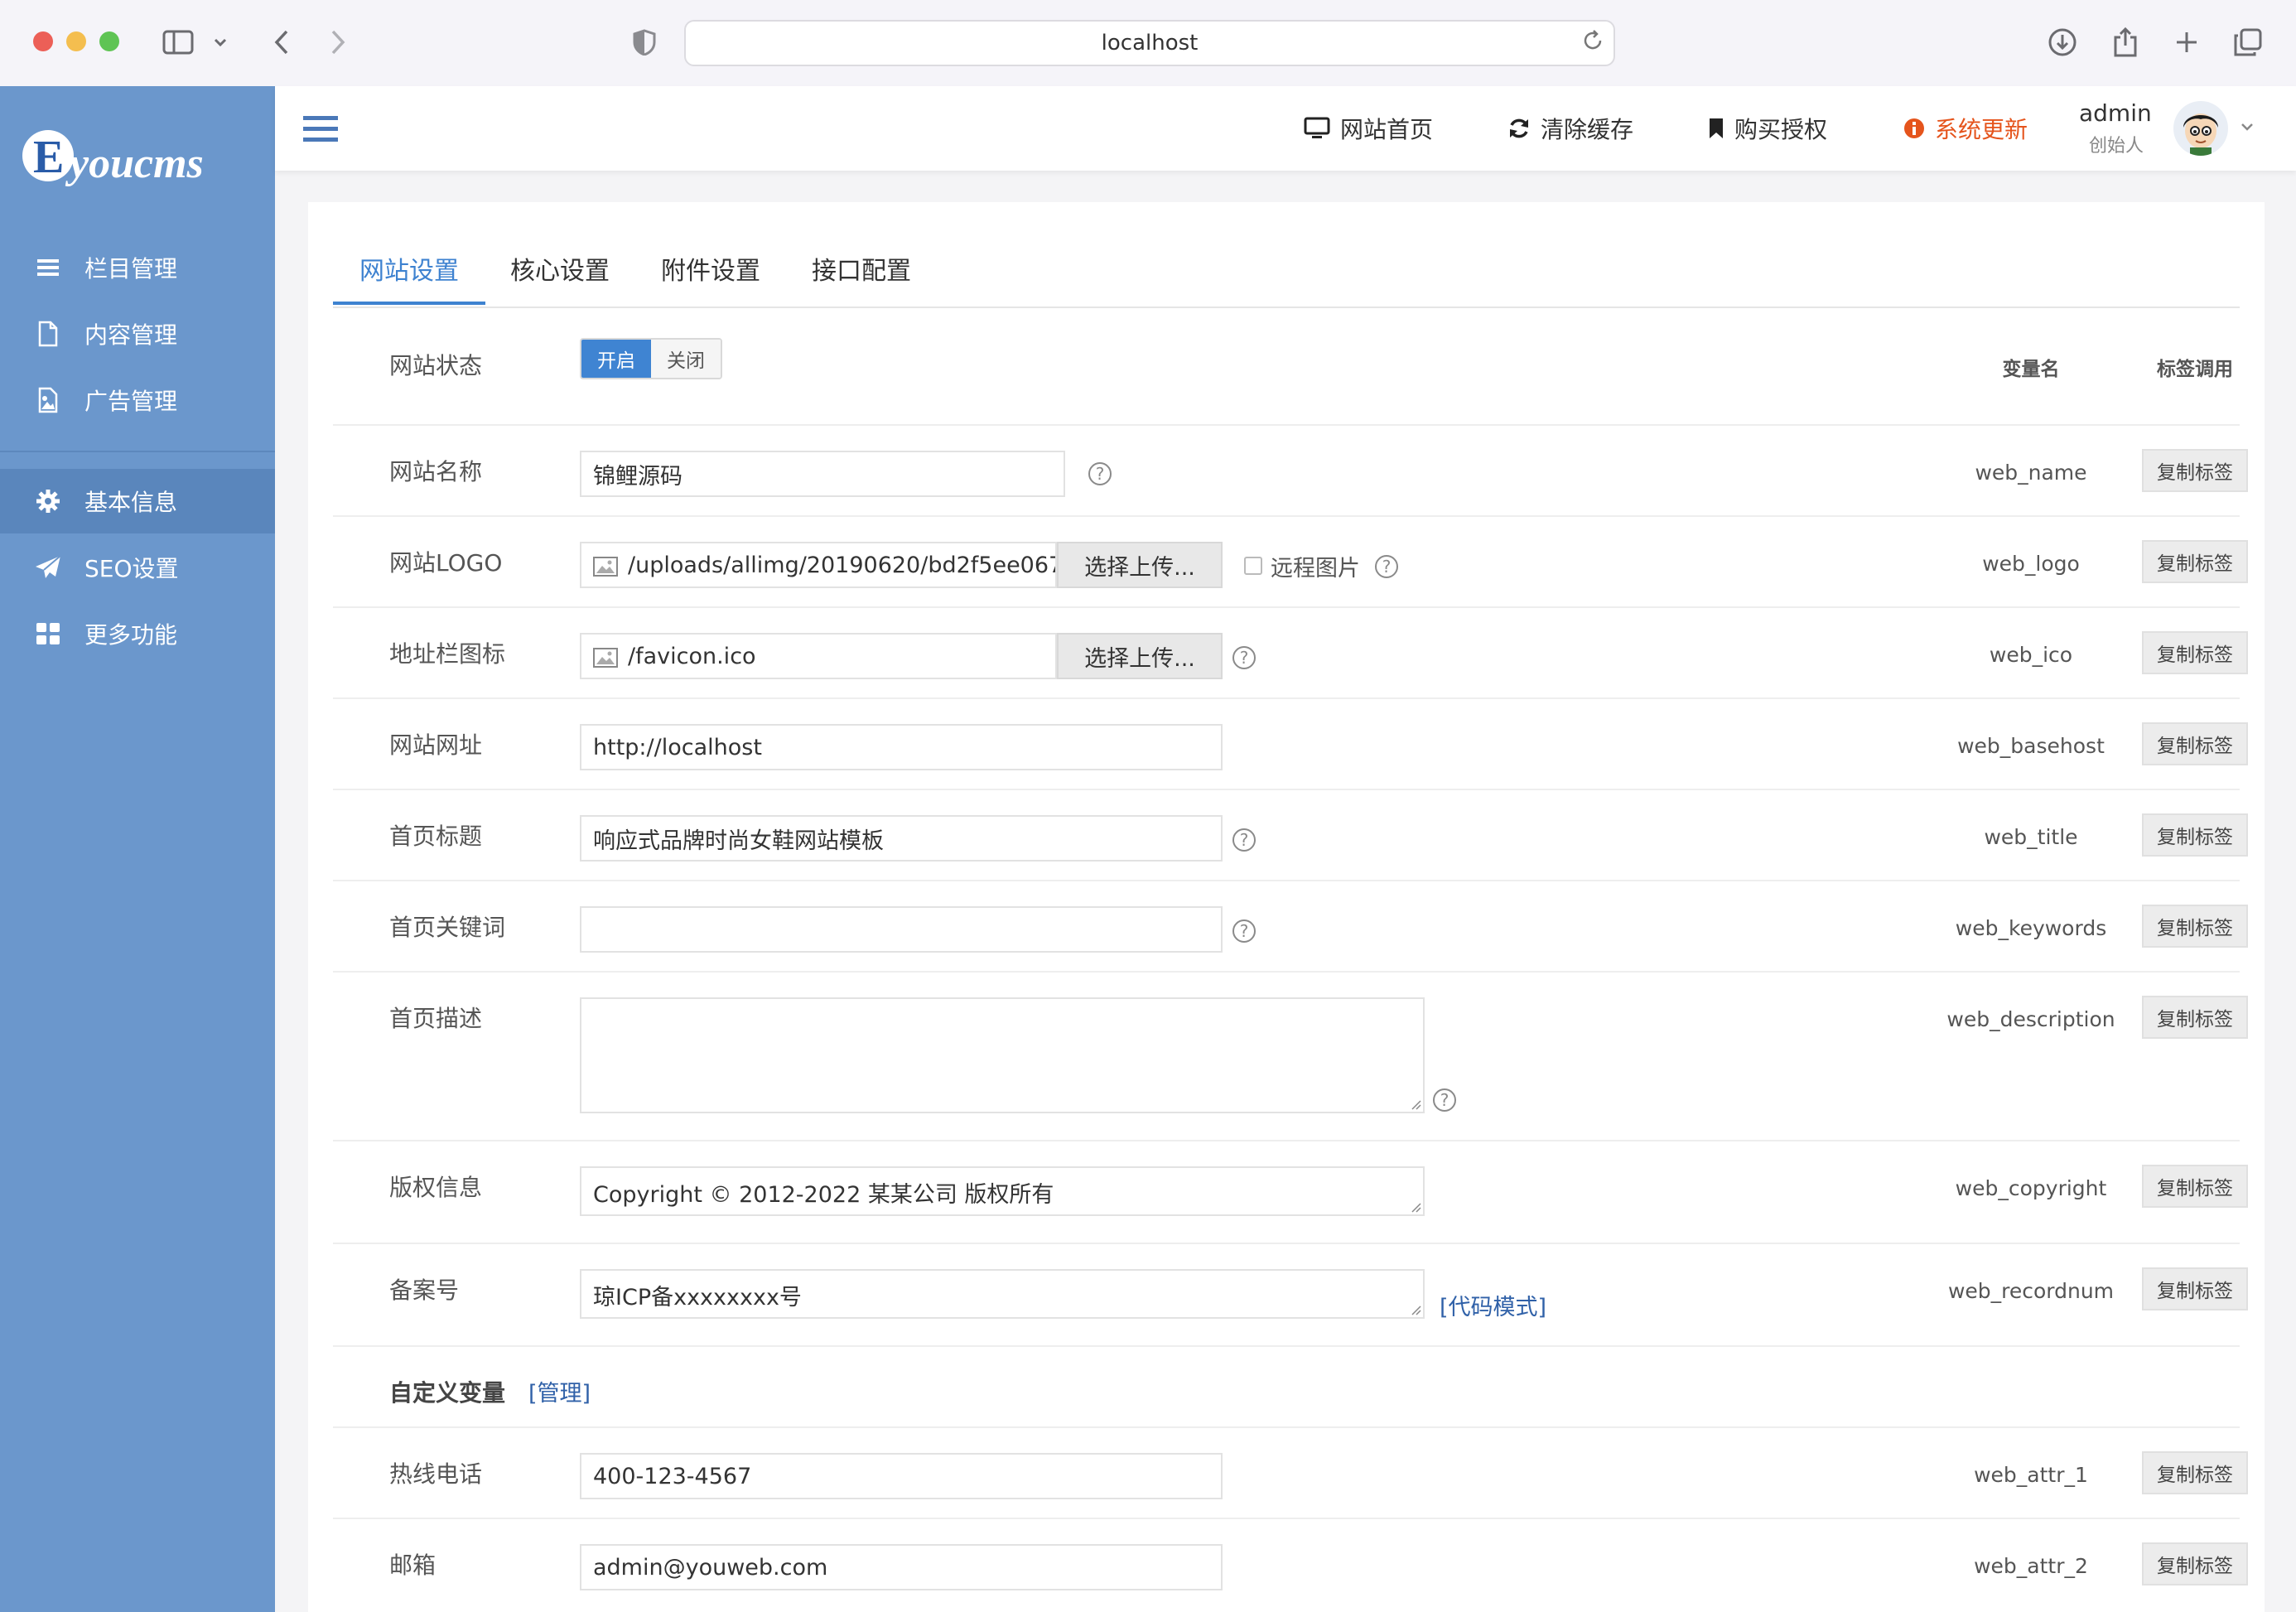  What do you see at coordinates (616, 359) in the screenshot?
I see `status-on-button: 开启` at bounding box center [616, 359].